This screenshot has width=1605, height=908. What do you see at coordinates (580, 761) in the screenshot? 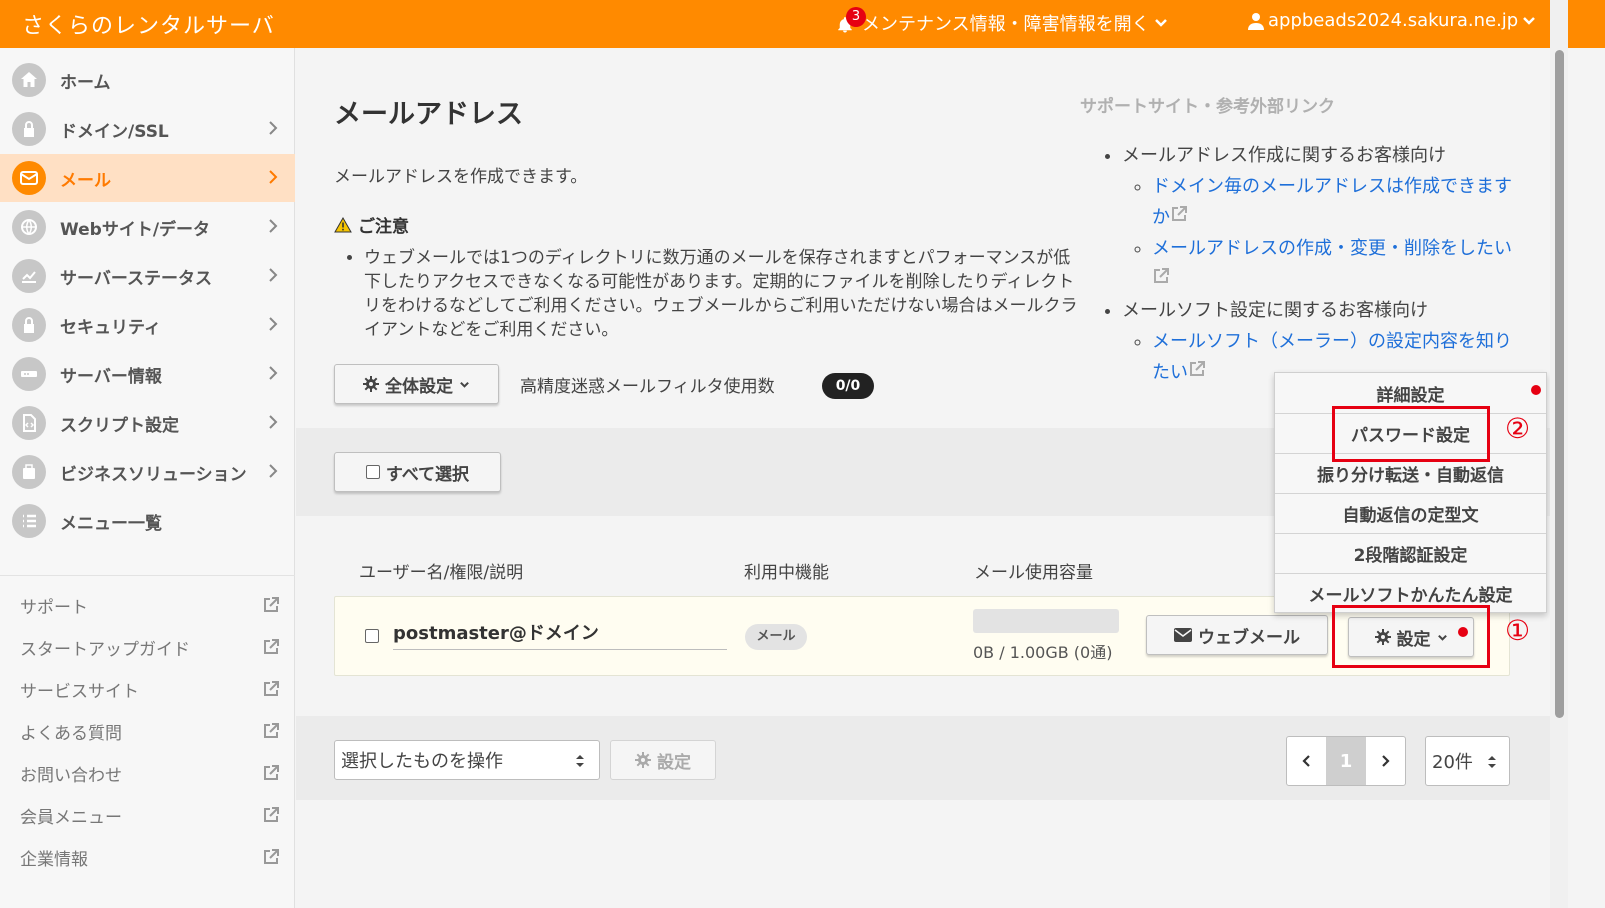
I see `select-arrows-icon` at bounding box center [580, 761].